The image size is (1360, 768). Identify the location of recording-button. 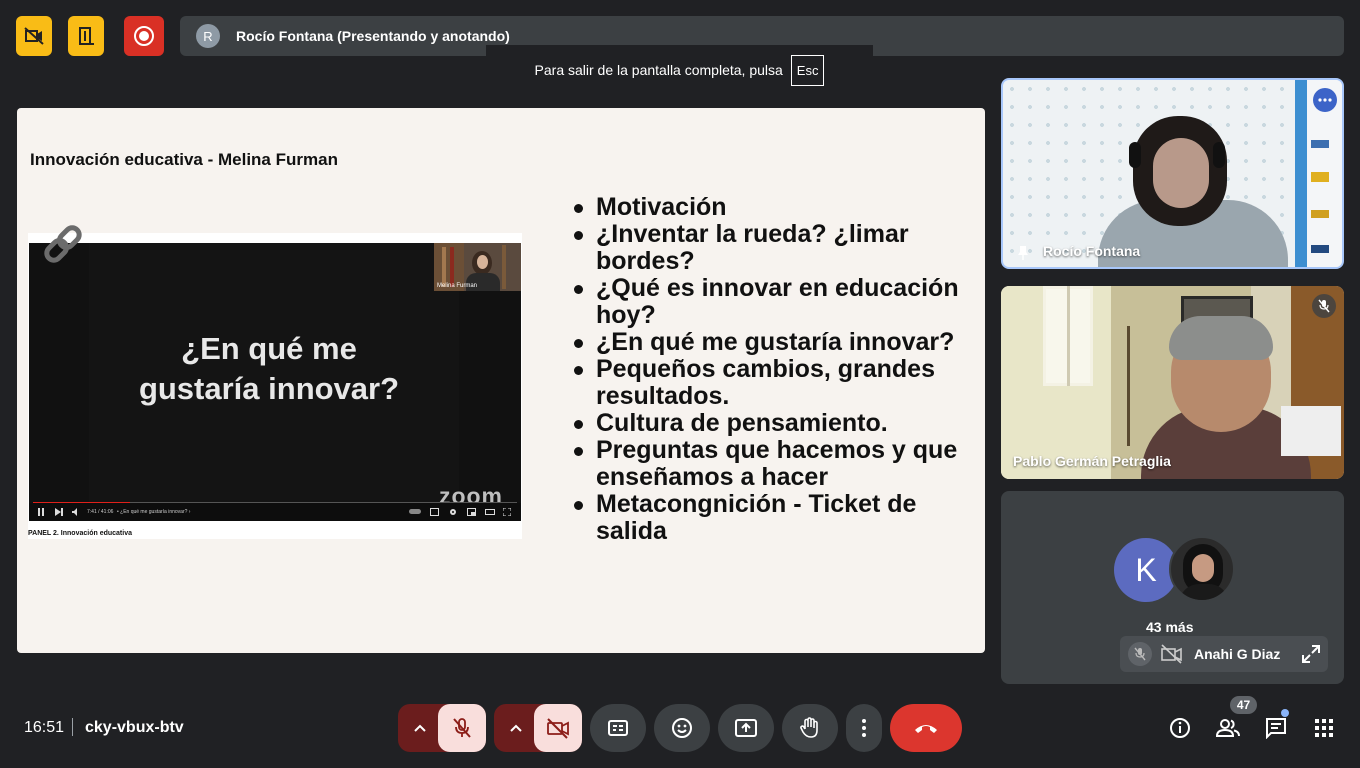
(144, 36).